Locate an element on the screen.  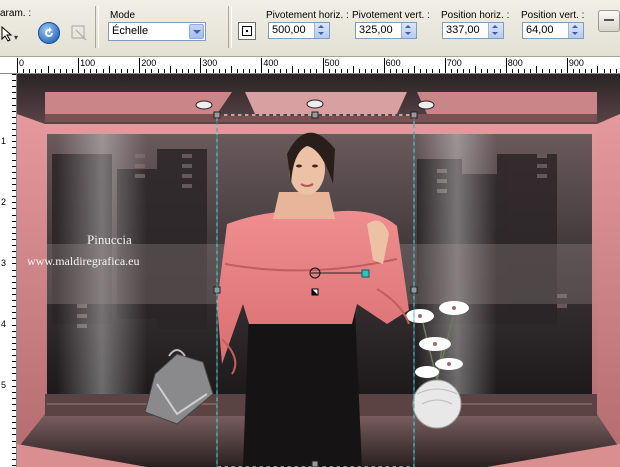
pos-v-spinner is located at coordinates (575, 30).